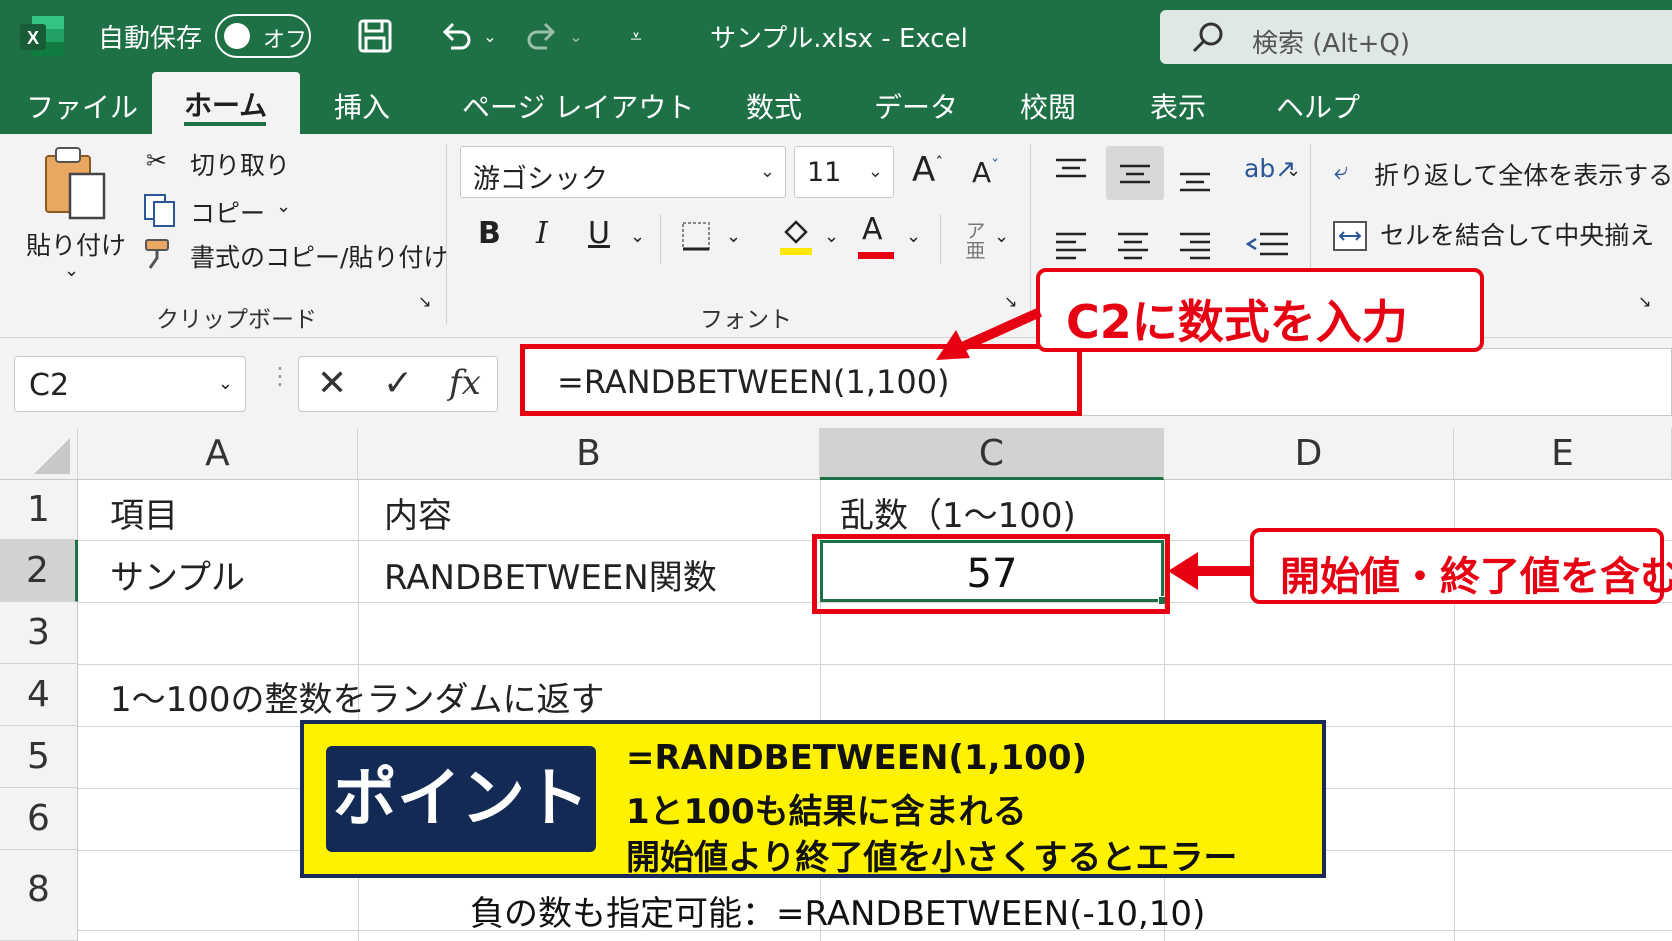  Describe the element at coordinates (636, 36) in the screenshot. I see `customize-qat-icon: ⩡` at that location.